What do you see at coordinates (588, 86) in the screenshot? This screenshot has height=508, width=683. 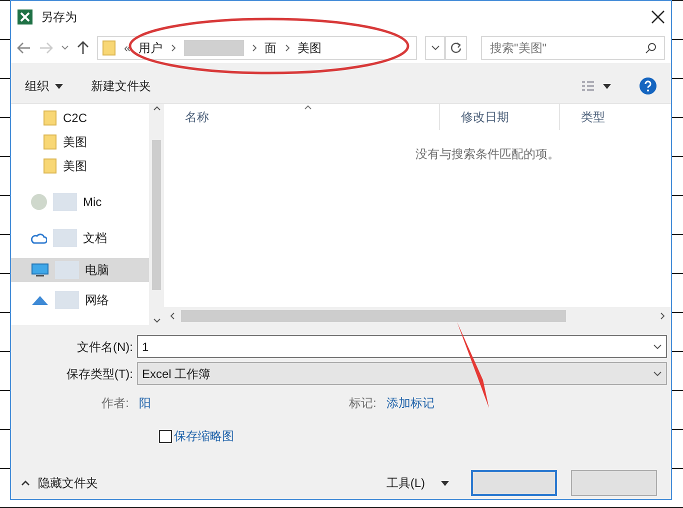 I see `list-view-icon` at bounding box center [588, 86].